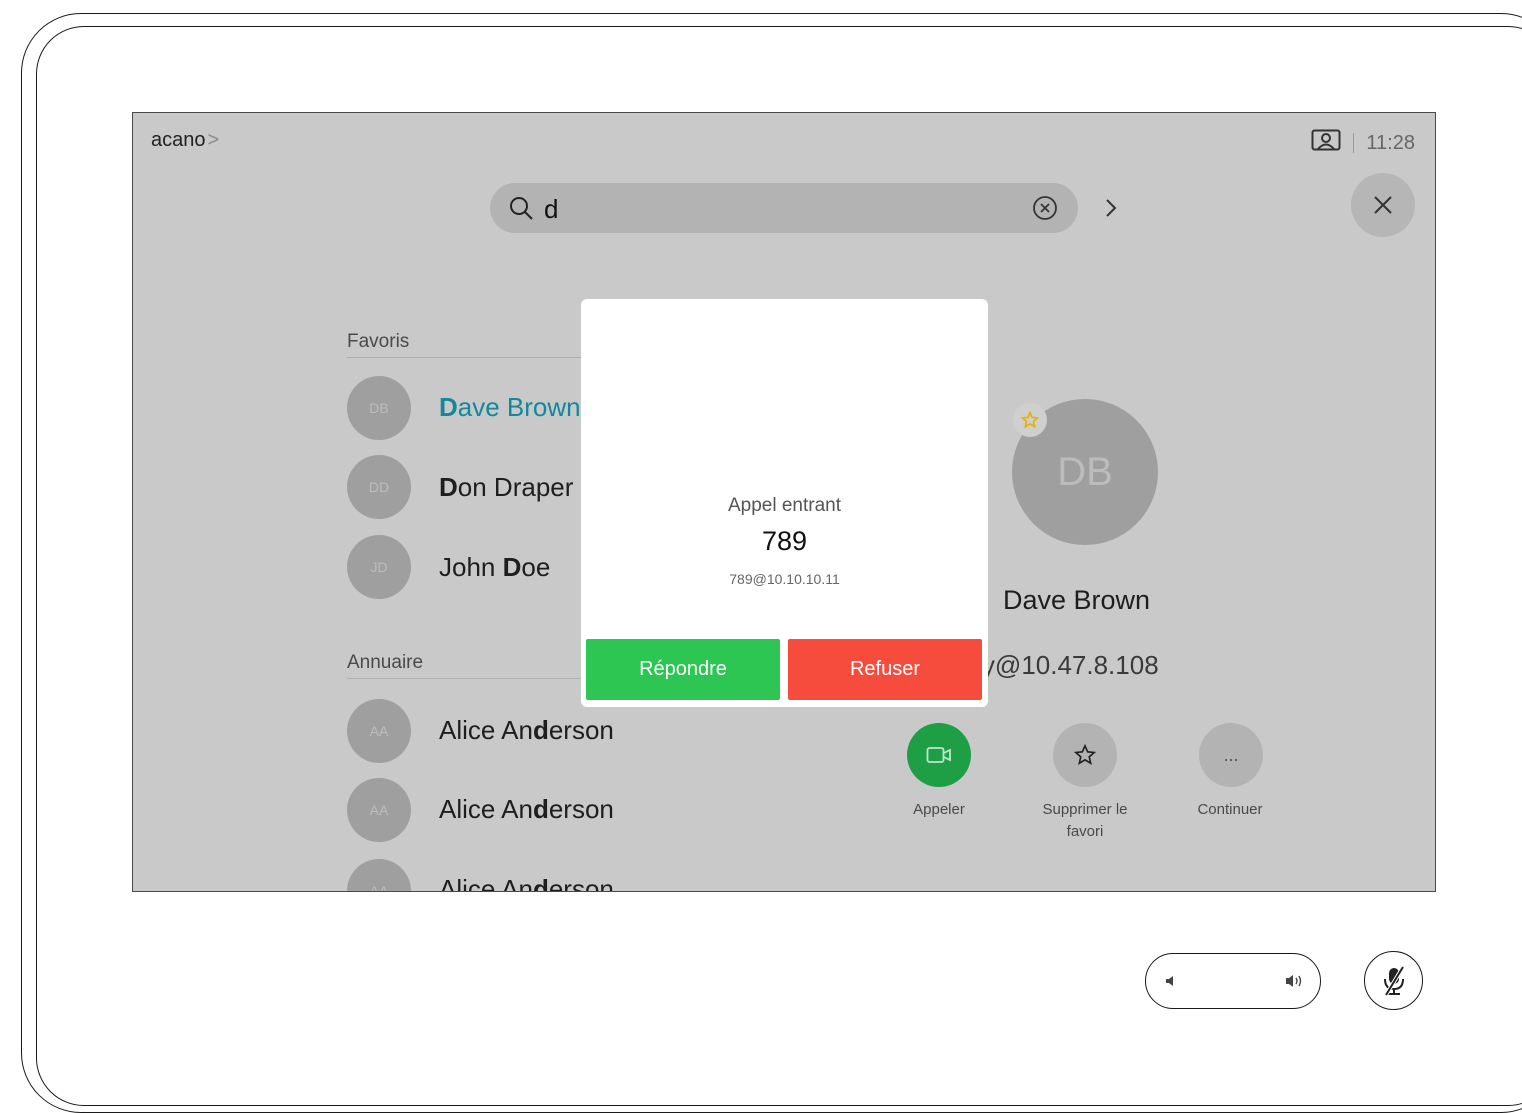 The image size is (1522, 1113). Describe the element at coordinates (1111, 210) in the screenshot. I see `search-submit-chevron-icon` at that location.